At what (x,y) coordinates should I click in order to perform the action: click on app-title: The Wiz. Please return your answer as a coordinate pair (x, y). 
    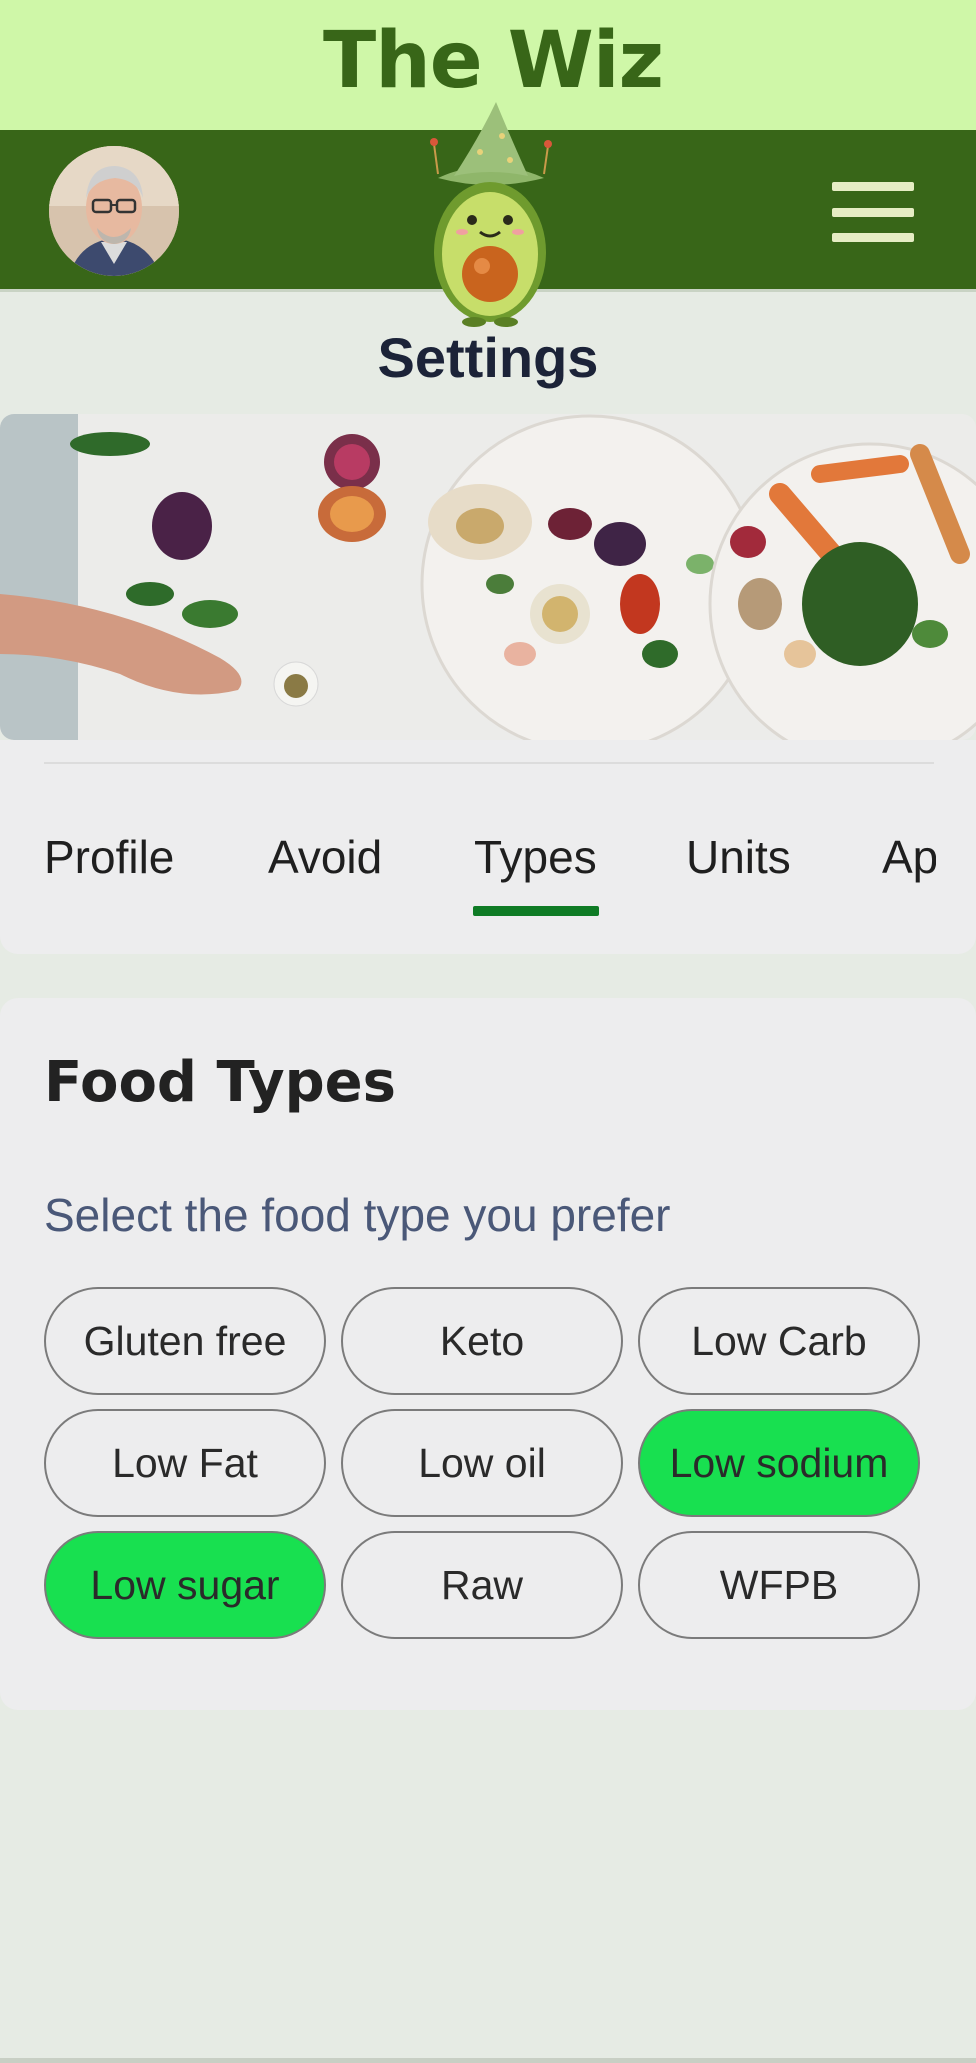
    Looking at the image, I should click on (493, 61).